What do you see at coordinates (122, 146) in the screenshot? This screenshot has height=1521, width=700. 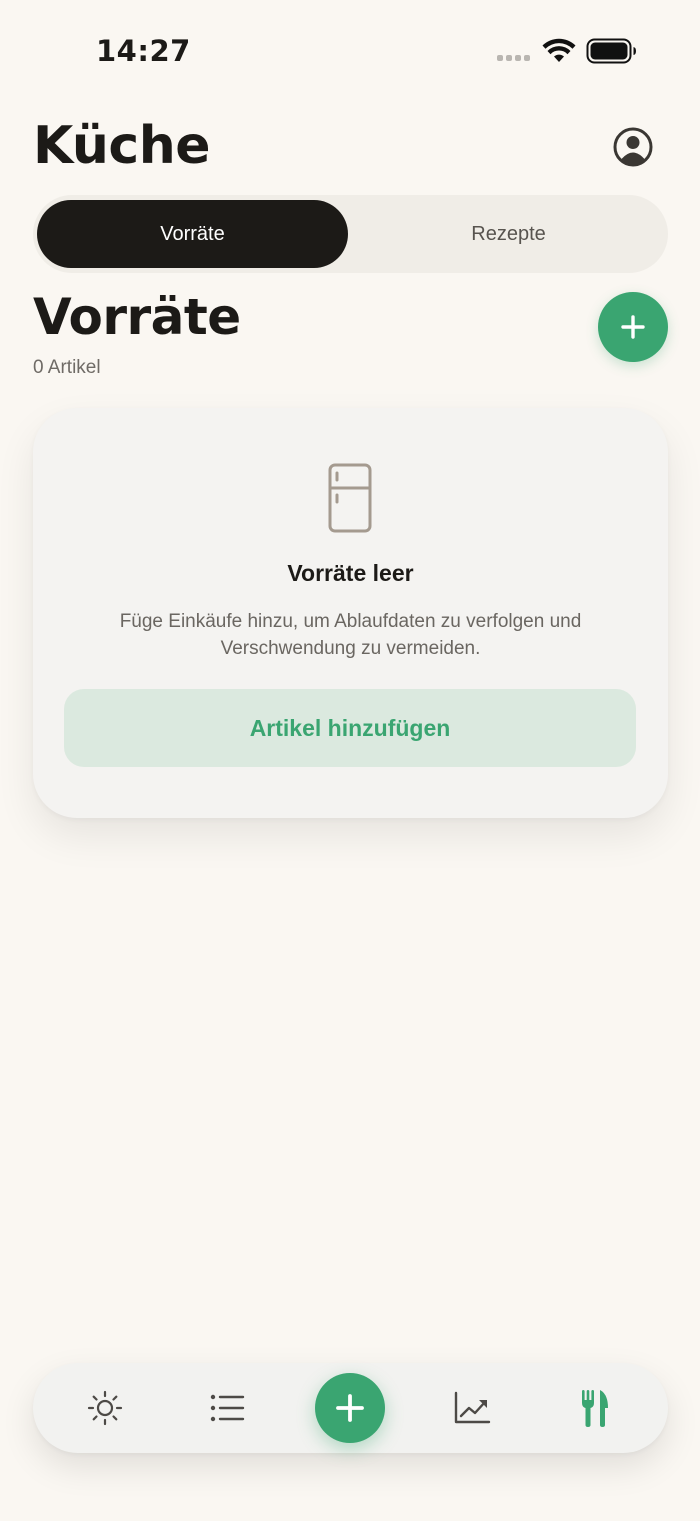 I see `page-title: Küche` at bounding box center [122, 146].